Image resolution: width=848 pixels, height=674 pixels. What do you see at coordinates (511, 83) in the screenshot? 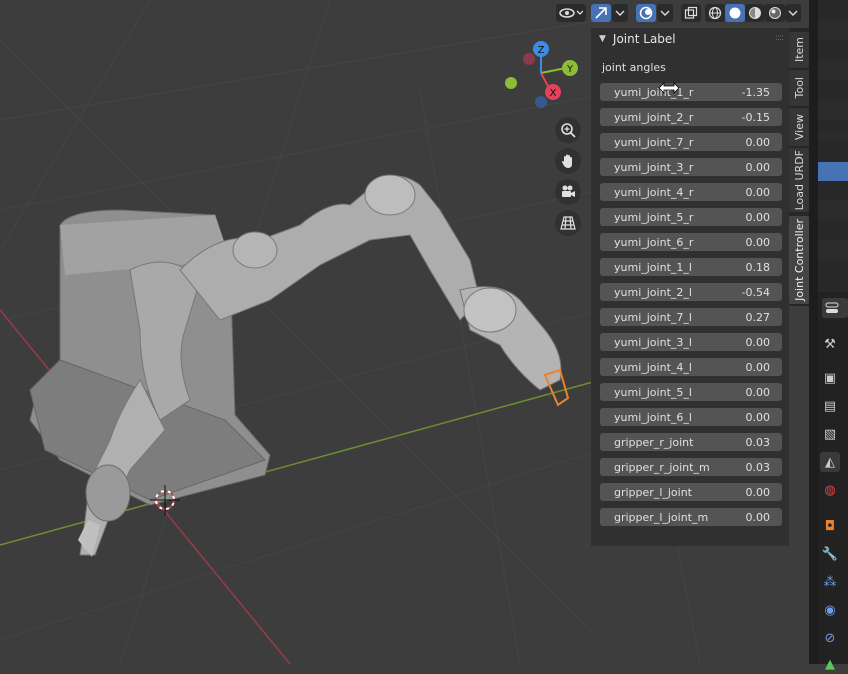
I see `gizmo-neg-y` at bounding box center [511, 83].